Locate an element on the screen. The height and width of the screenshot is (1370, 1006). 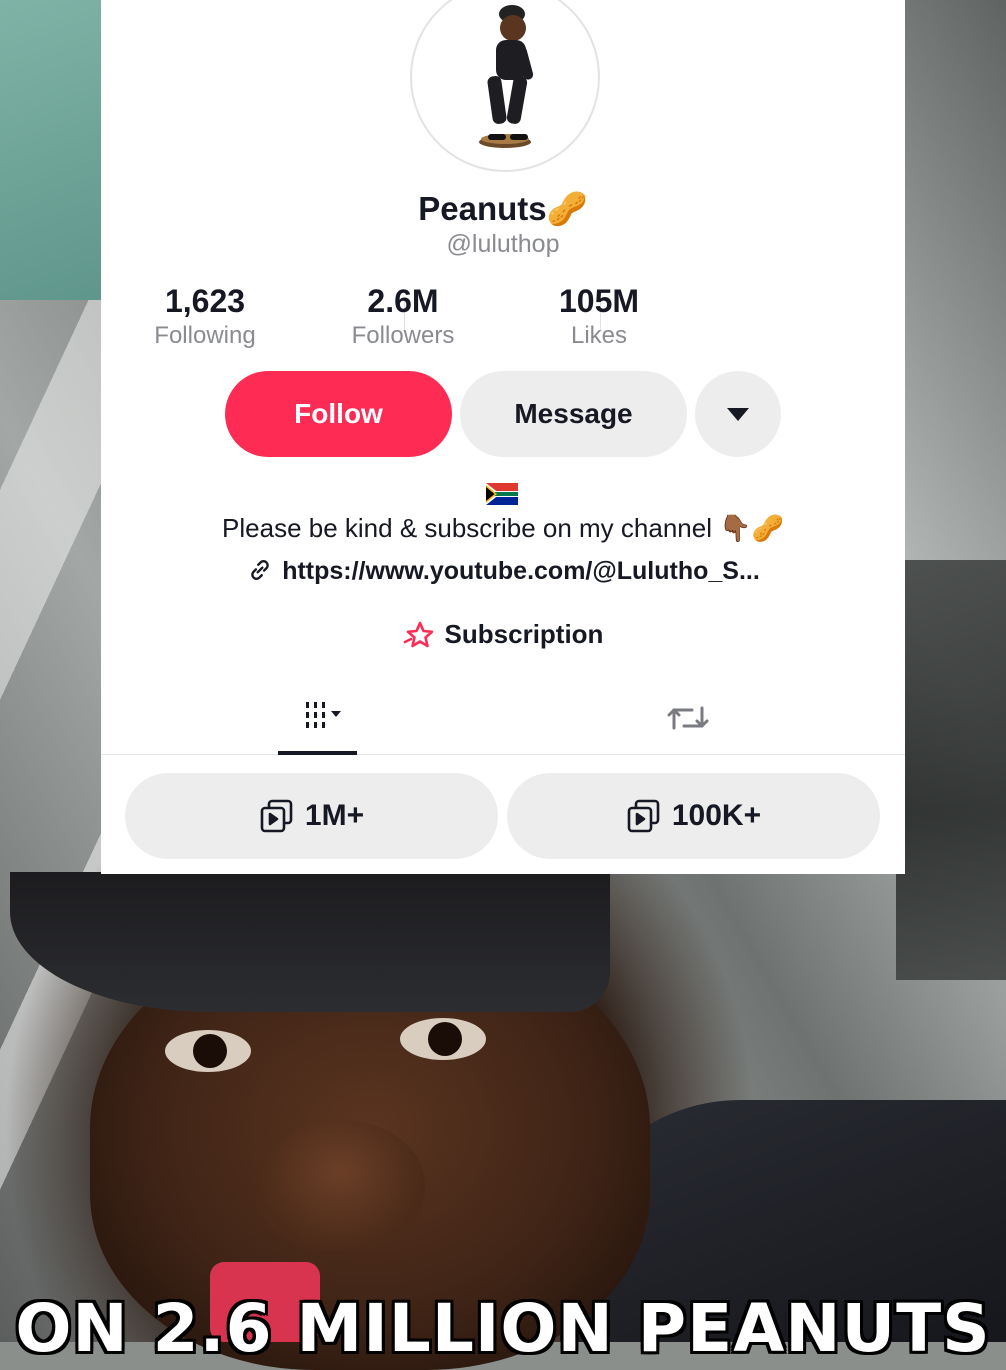
tab-videos is located at coordinates (318, 718).